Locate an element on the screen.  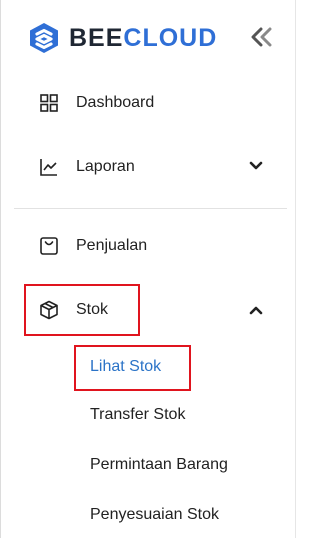
brand-name: BEE CLOUD is located at coordinates (143, 38).